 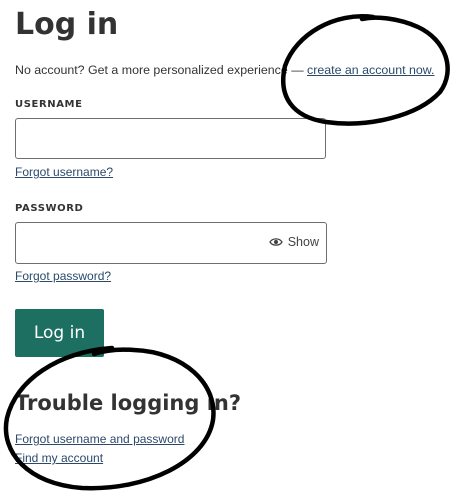 I want to click on forgot-username-and-password-link: Forgot username and password, so click(x=99, y=439).